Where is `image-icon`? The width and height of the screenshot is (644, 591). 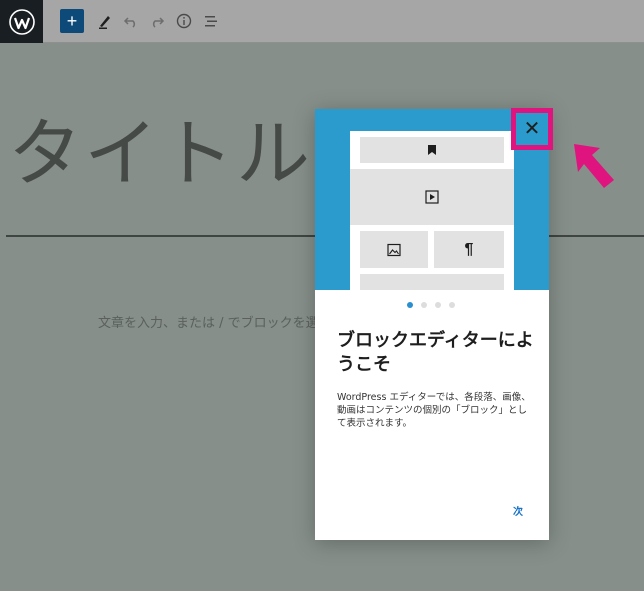
image-icon is located at coordinates (394, 249).